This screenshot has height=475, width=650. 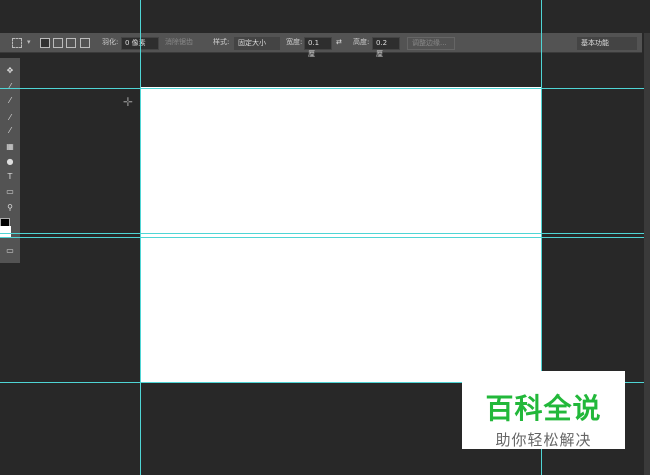 What do you see at coordinates (85, 43) in the screenshot?
I see `intersect-selection-icon` at bounding box center [85, 43].